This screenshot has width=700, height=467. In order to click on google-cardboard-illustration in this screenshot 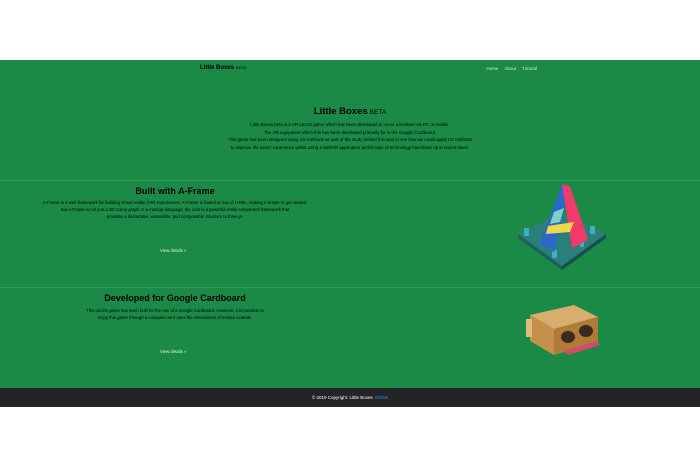, I will do `click(563, 330)`.